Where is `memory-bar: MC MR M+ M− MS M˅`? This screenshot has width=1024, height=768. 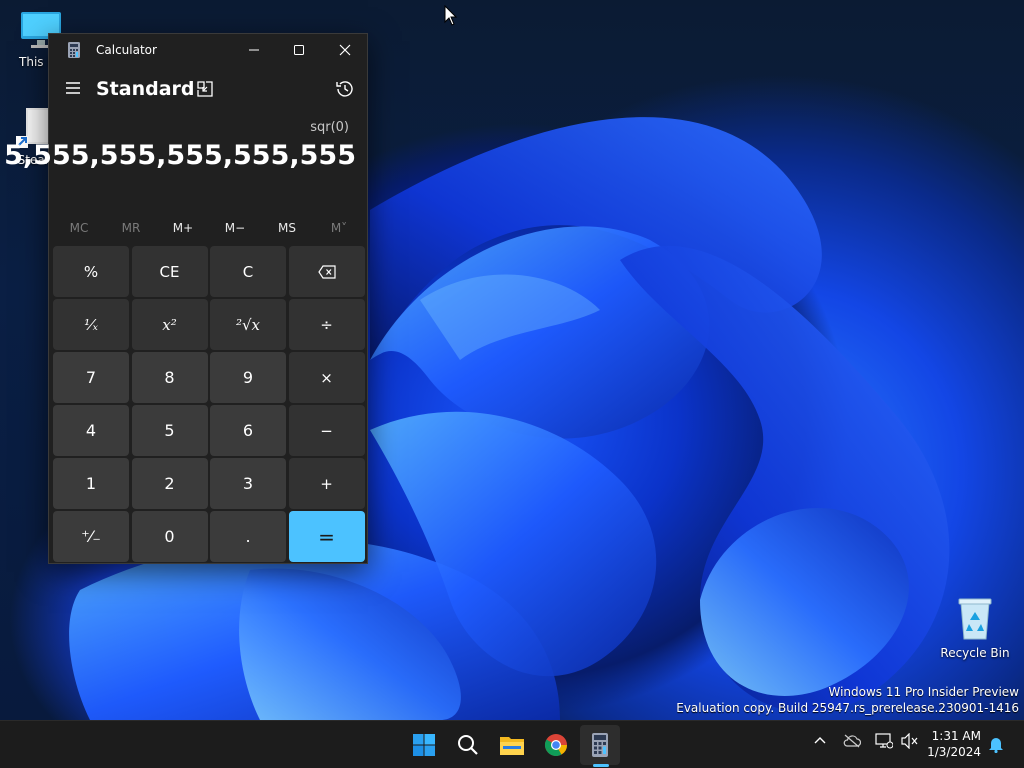 memory-bar: MC MR M+ M− MS M˅ is located at coordinates (209, 228).